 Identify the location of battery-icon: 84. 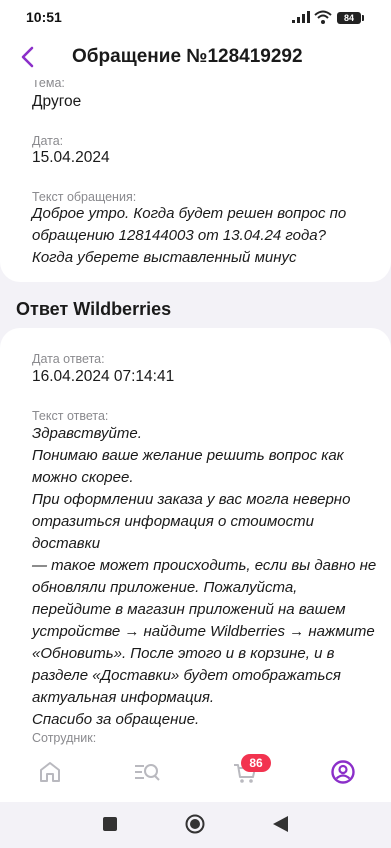
(349, 18).